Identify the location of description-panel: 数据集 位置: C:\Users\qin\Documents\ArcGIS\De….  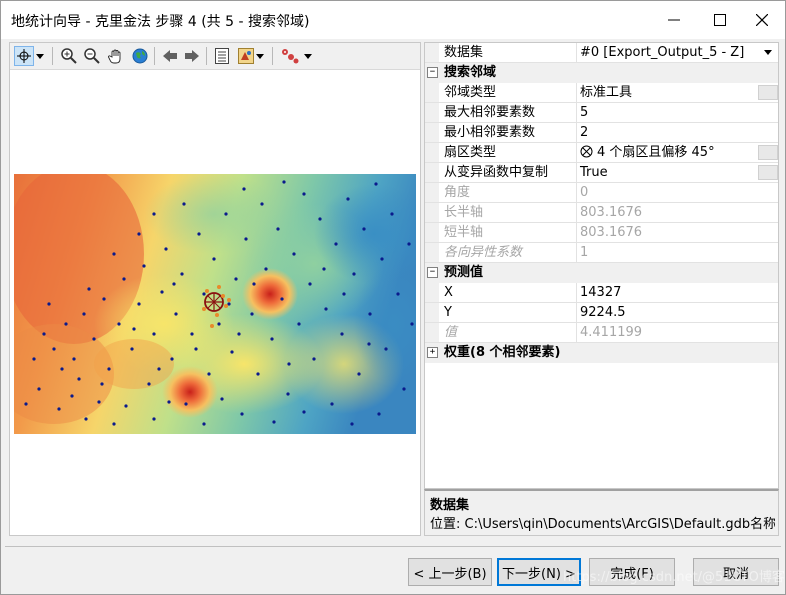
(601, 512).